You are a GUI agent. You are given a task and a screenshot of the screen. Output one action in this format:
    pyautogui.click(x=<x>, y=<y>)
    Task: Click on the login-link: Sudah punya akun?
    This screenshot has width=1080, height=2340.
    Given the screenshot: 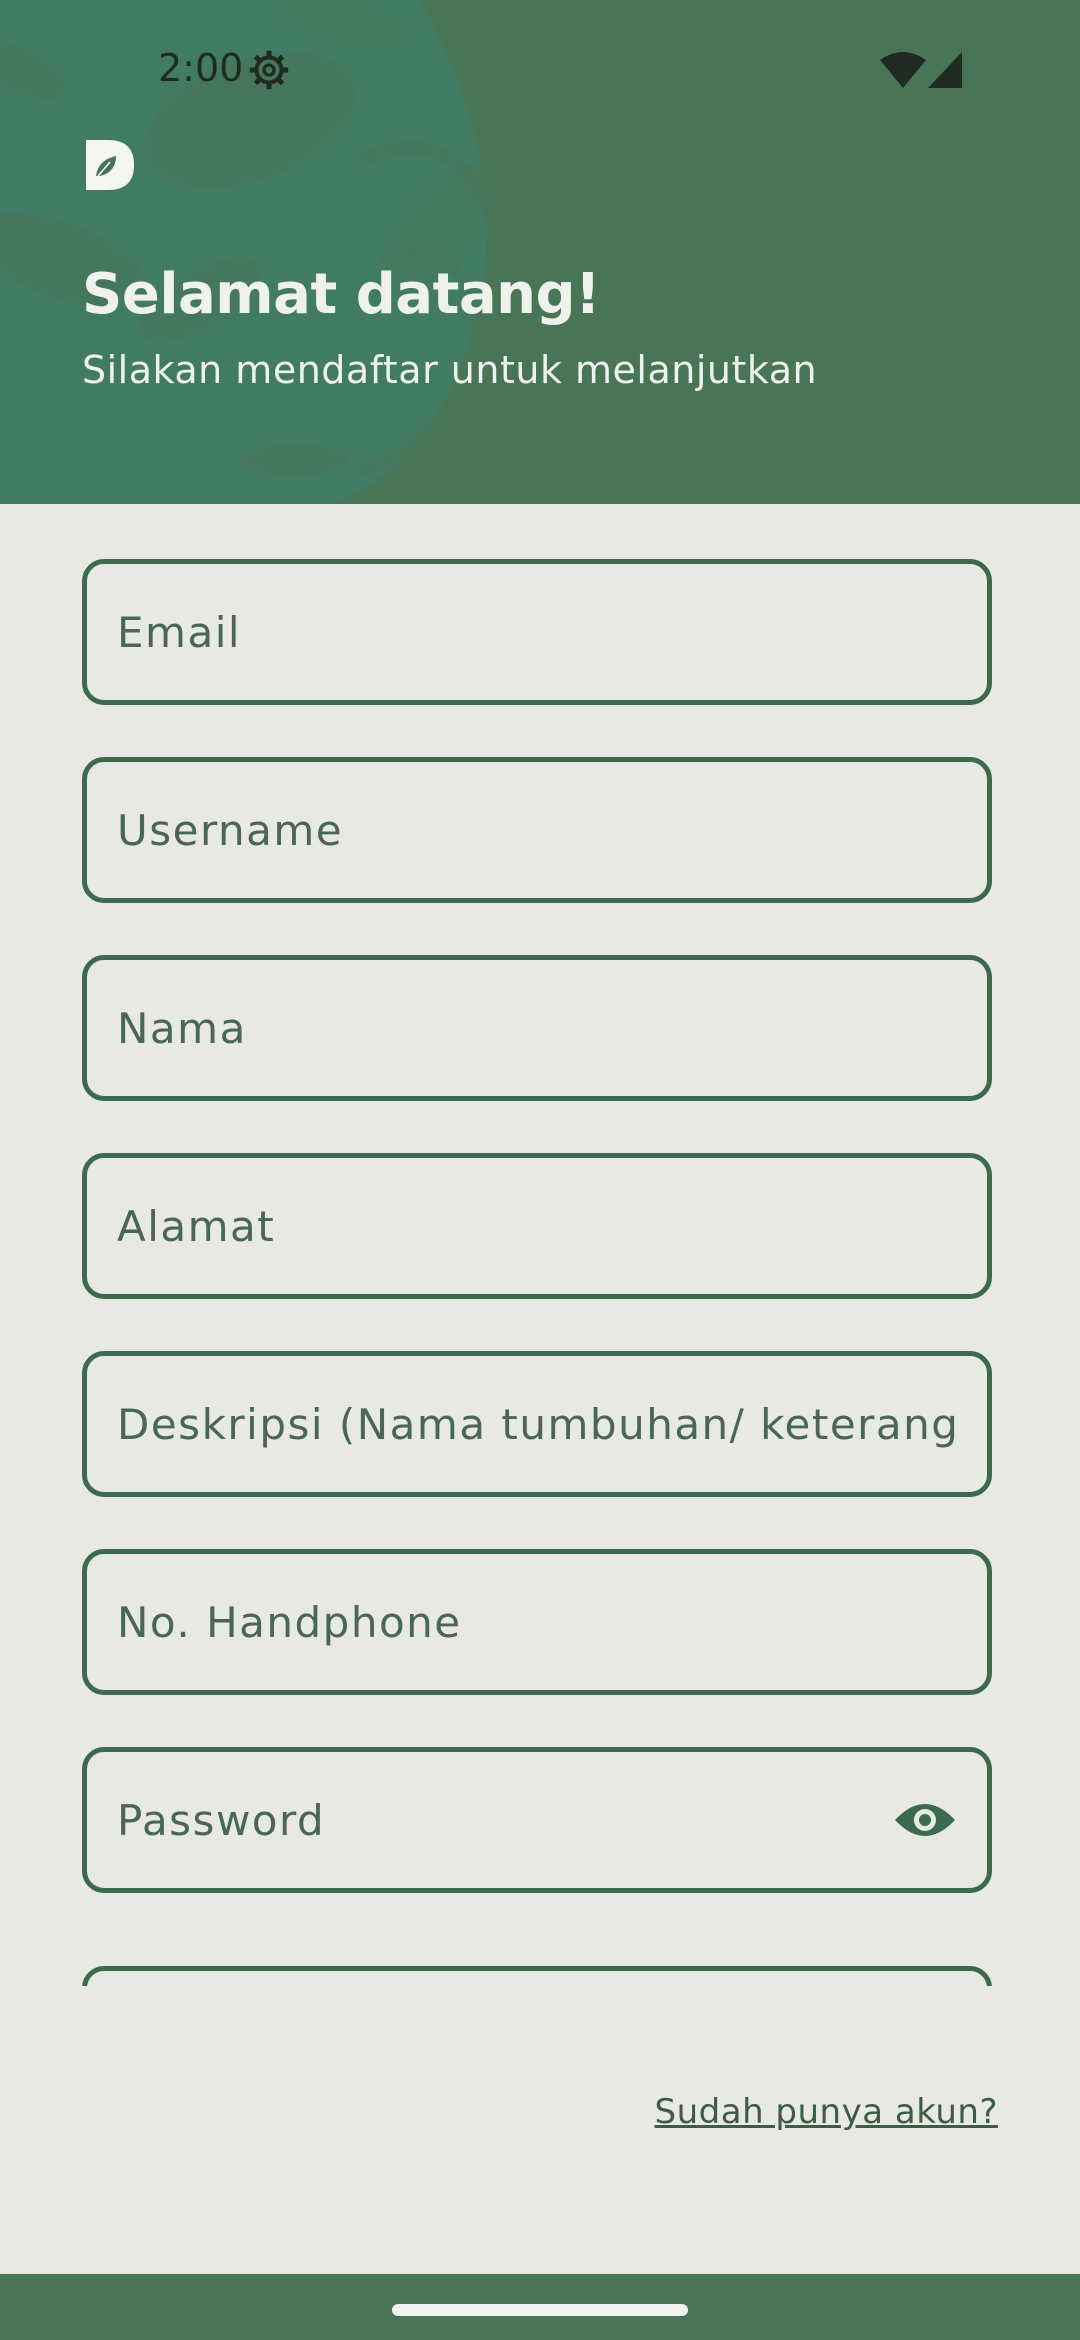 What is the action you would take?
    pyautogui.click(x=826, y=2112)
    